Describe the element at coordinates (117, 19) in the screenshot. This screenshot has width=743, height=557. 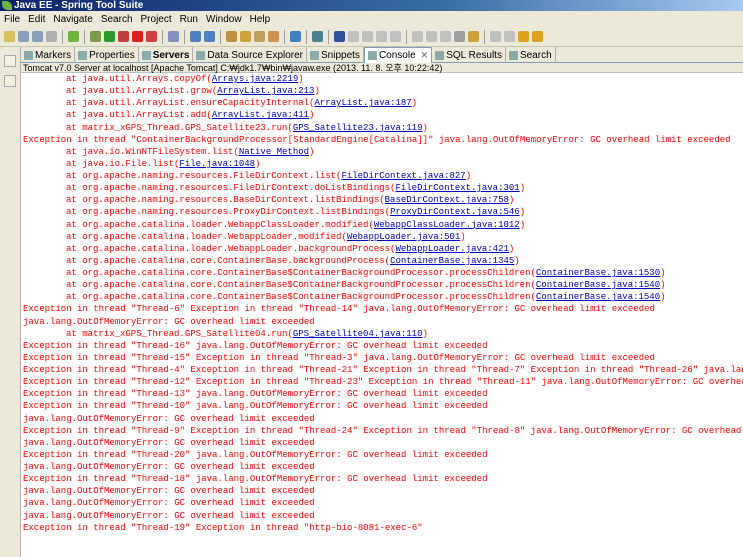
I see `menu-search: Search` at that location.